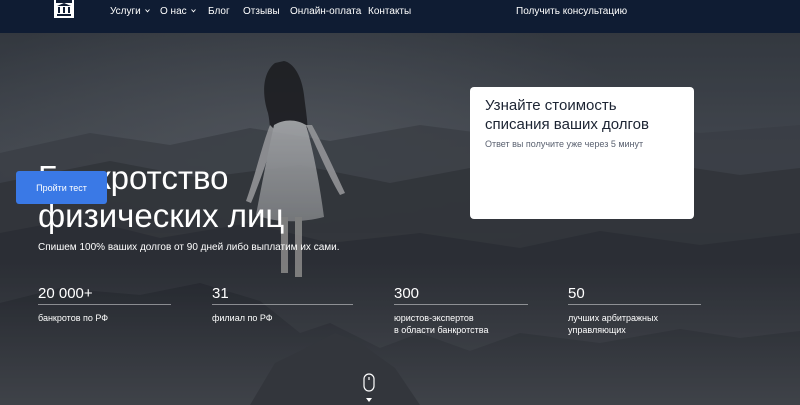  I want to click on nav-item-reviews: Отзывы, so click(261, 11).